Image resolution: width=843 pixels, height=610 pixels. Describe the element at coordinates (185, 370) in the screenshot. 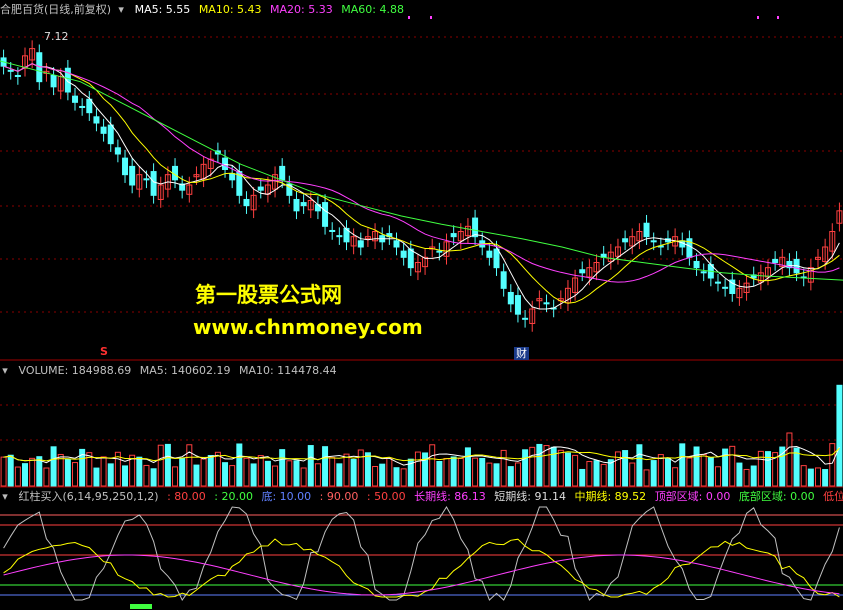

I see `volume-ma5: MA5: 140602.19` at that location.